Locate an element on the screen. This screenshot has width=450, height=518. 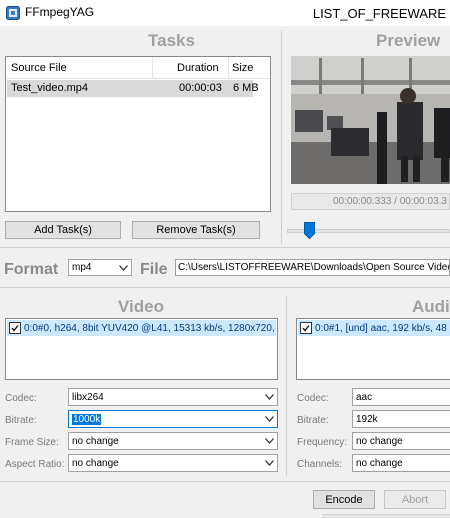
audio-frequency-label: Frequency: is located at coordinates (322, 442).